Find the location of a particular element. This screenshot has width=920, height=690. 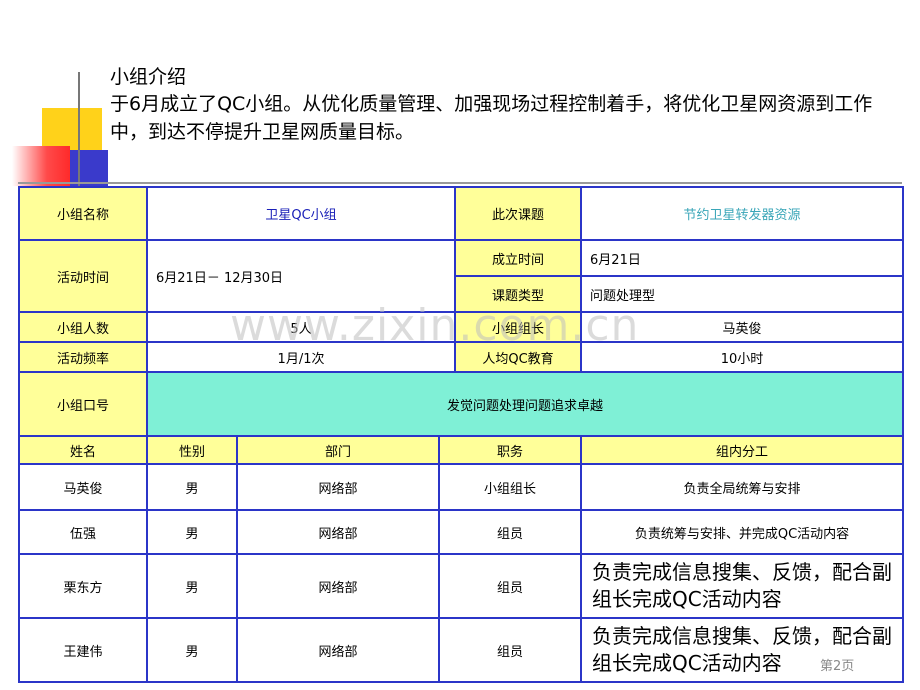

header-gender: 性别 is located at coordinates (192, 450).